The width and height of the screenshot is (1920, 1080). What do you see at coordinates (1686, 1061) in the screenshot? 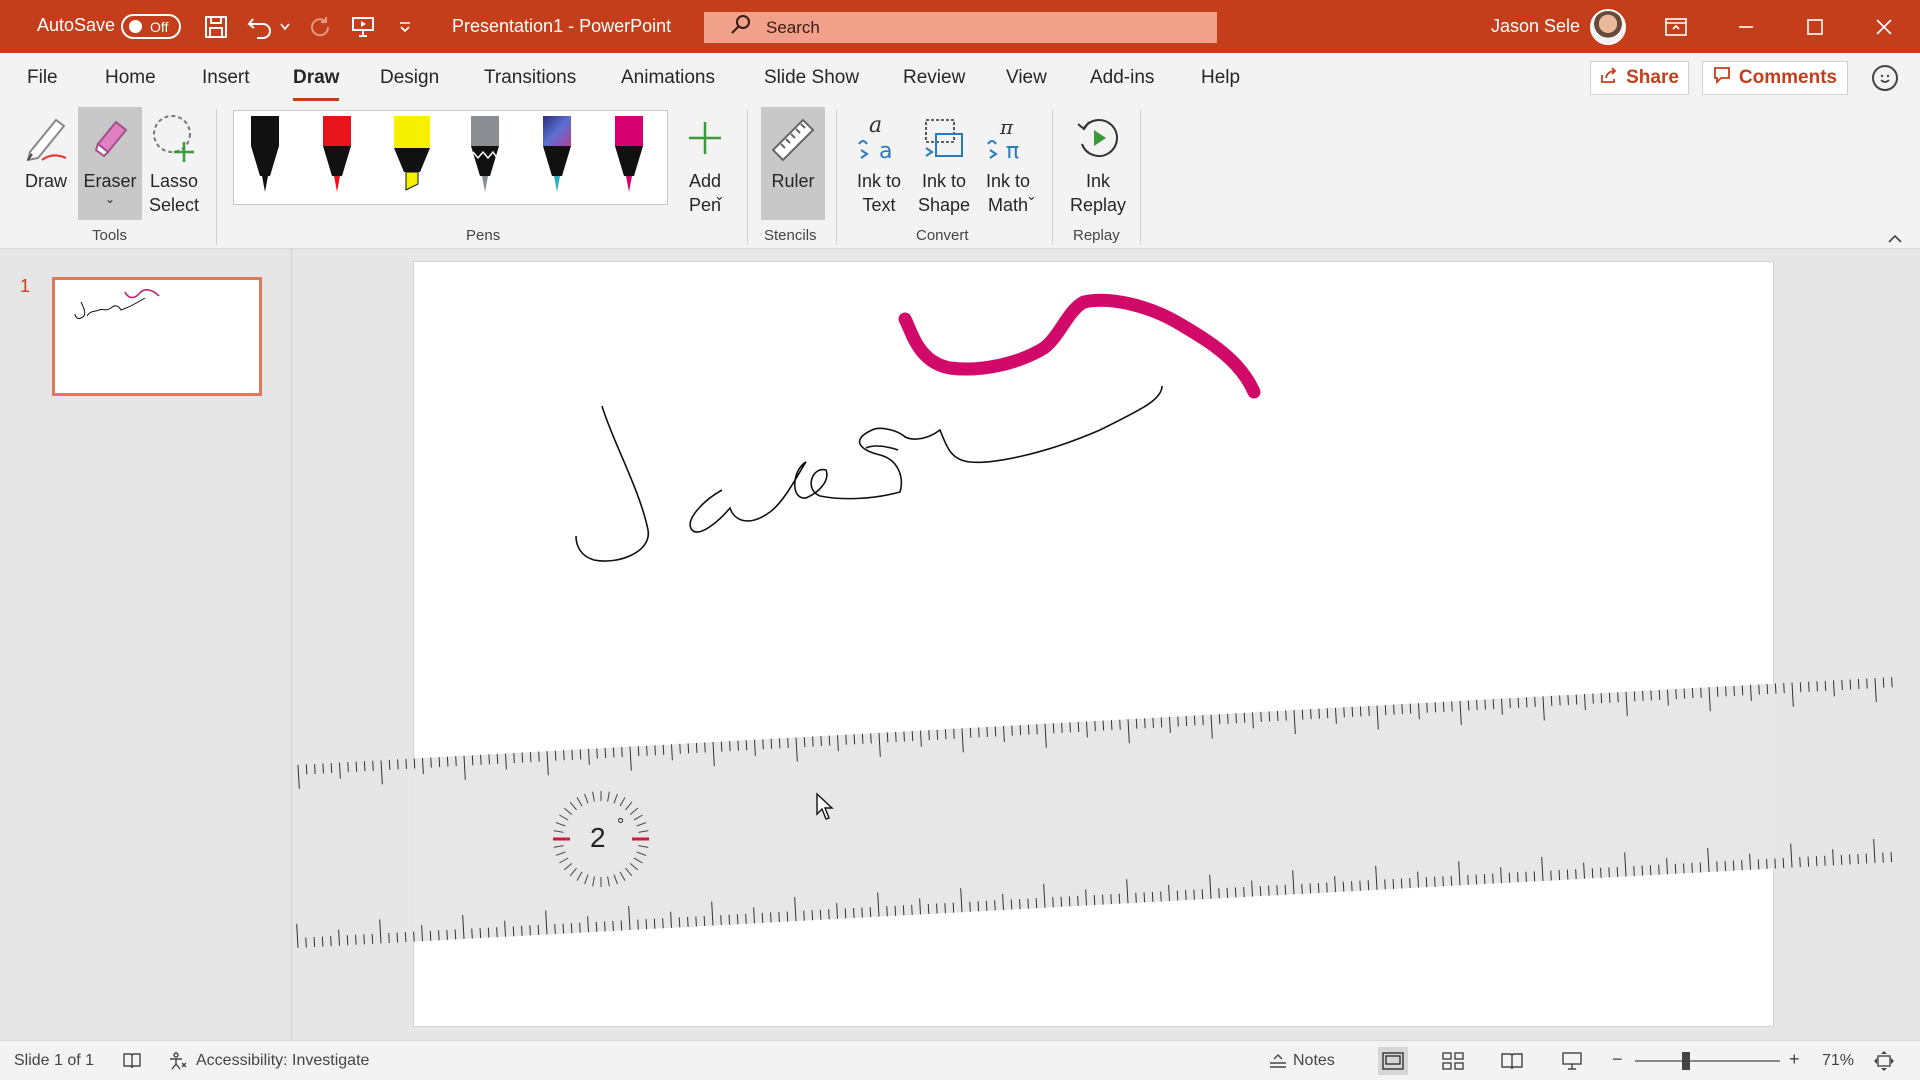
I see `zoom-slider-thumb` at bounding box center [1686, 1061].